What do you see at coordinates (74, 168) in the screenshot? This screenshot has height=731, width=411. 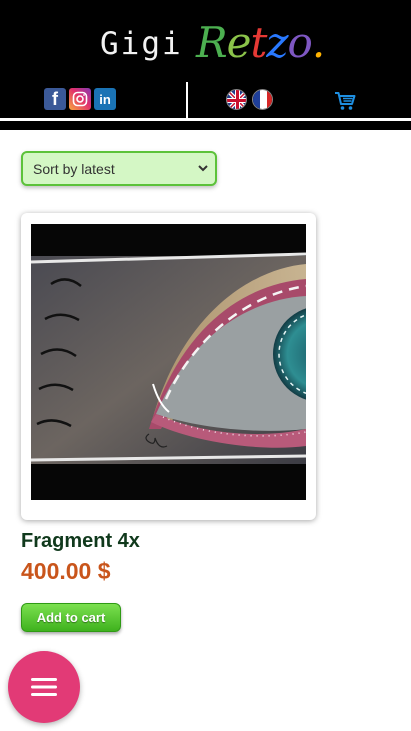 I see `sort-selected-value: Sort by latest` at bounding box center [74, 168].